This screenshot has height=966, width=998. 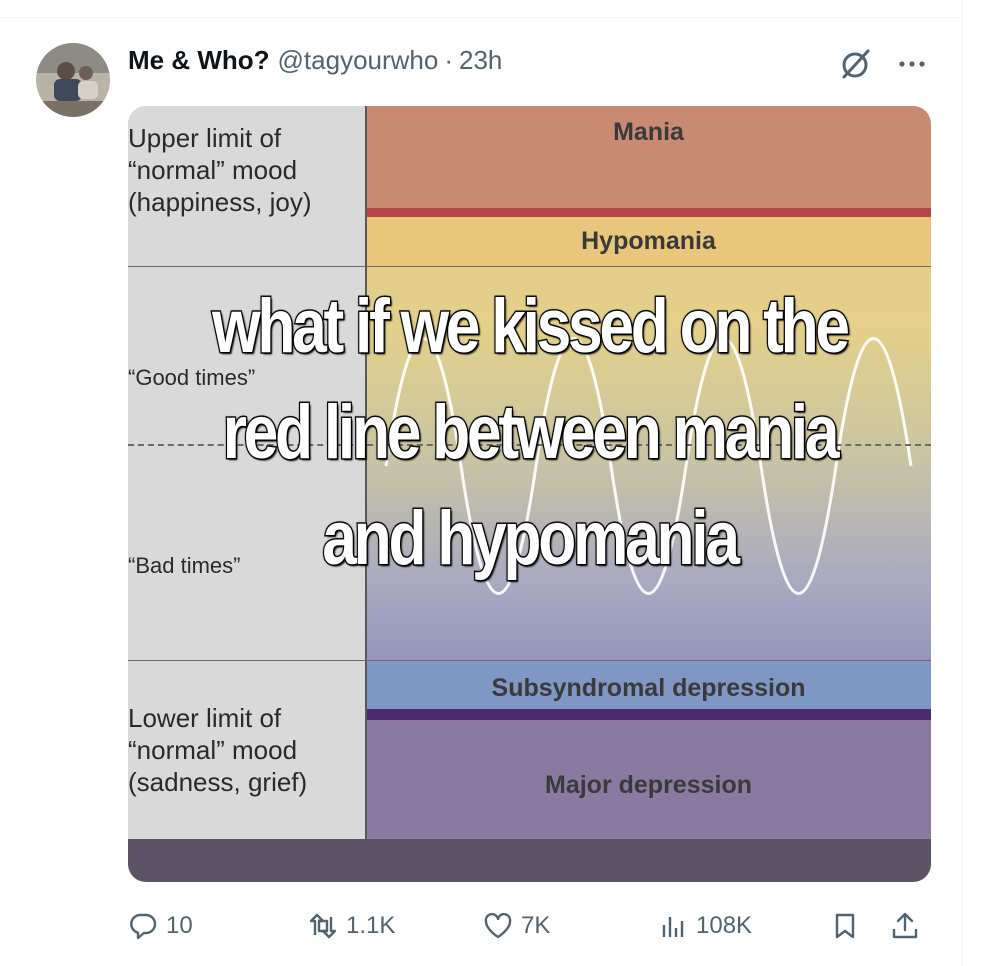 What do you see at coordinates (481, 17) in the screenshot?
I see `divider` at bounding box center [481, 17].